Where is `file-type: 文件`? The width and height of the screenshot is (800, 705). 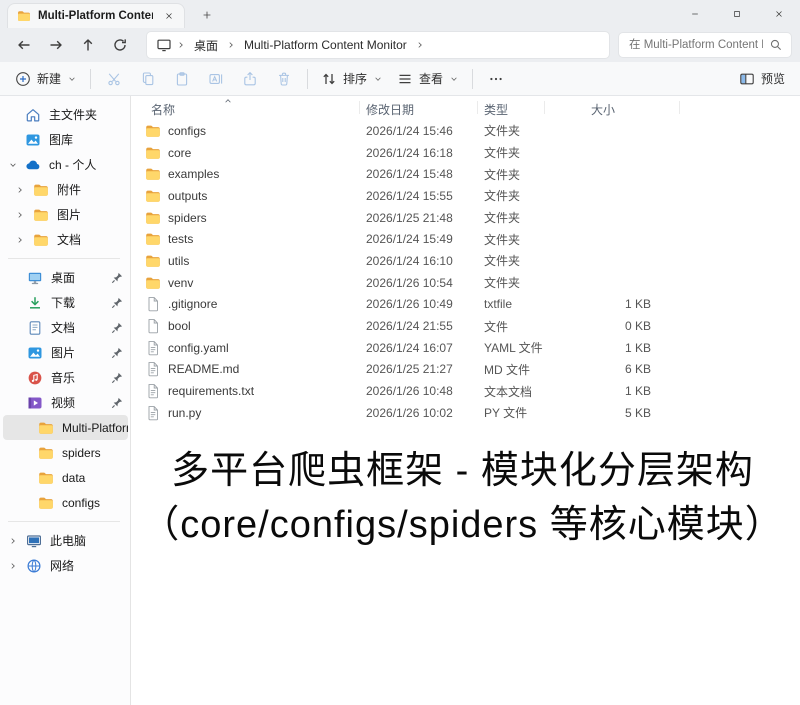 file-type: 文件 is located at coordinates (496, 326).